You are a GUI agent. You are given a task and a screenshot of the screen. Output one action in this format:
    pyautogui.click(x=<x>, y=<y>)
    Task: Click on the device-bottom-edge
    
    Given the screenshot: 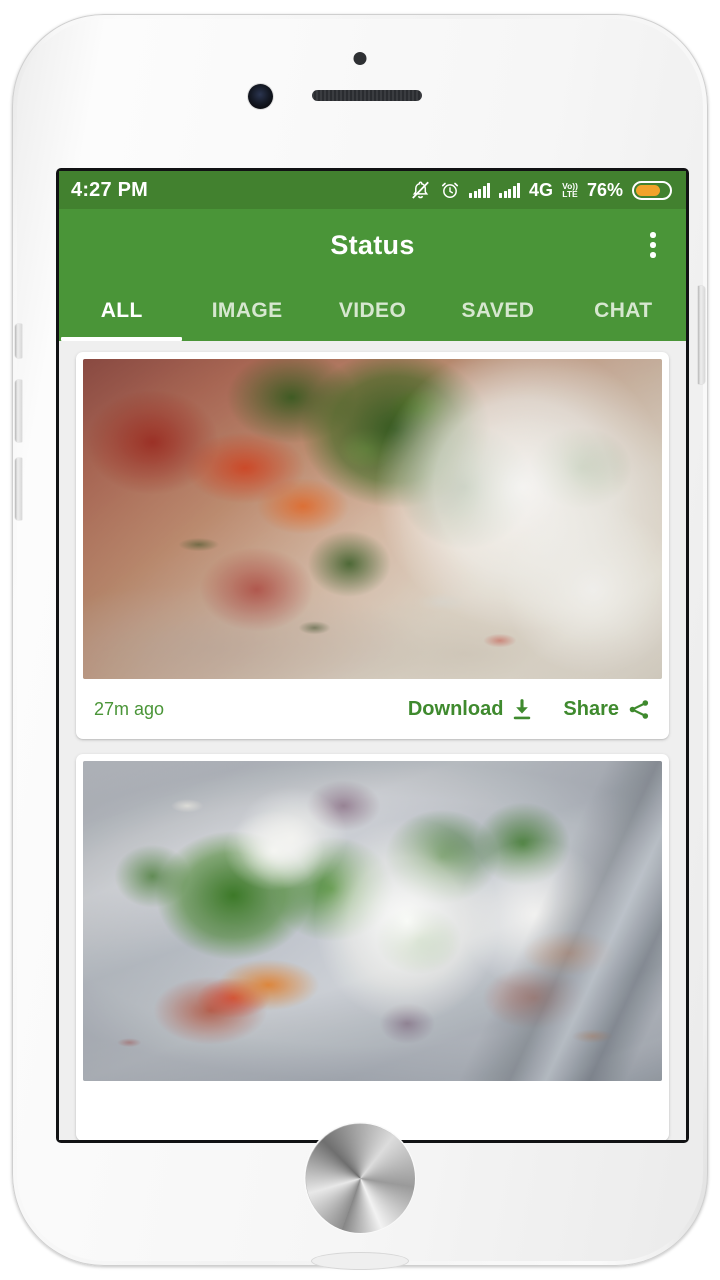 What is the action you would take?
    pyautogui.click(x=360, y=1261)
    